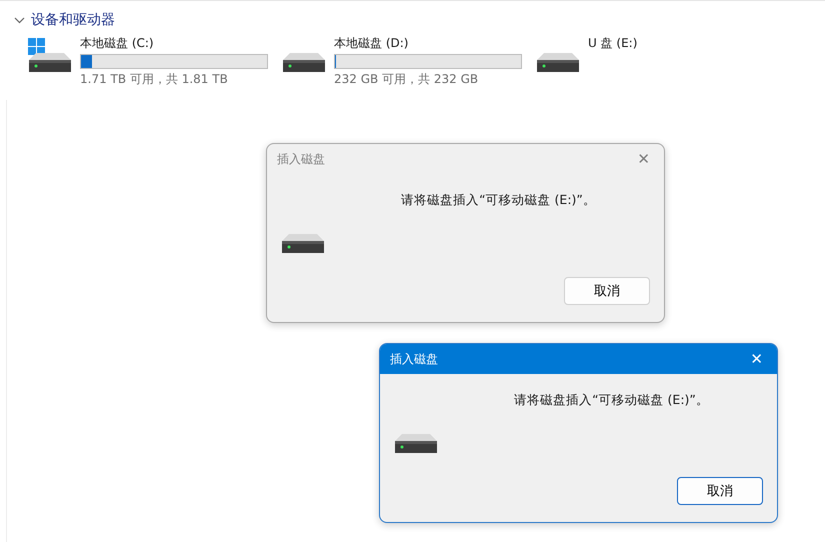 This screenshot has height=542, width=825. Describe the element at coordinates (428, 43) in the screenshot. I see `drive-name: 本地磁盘 (D:)` at that location.